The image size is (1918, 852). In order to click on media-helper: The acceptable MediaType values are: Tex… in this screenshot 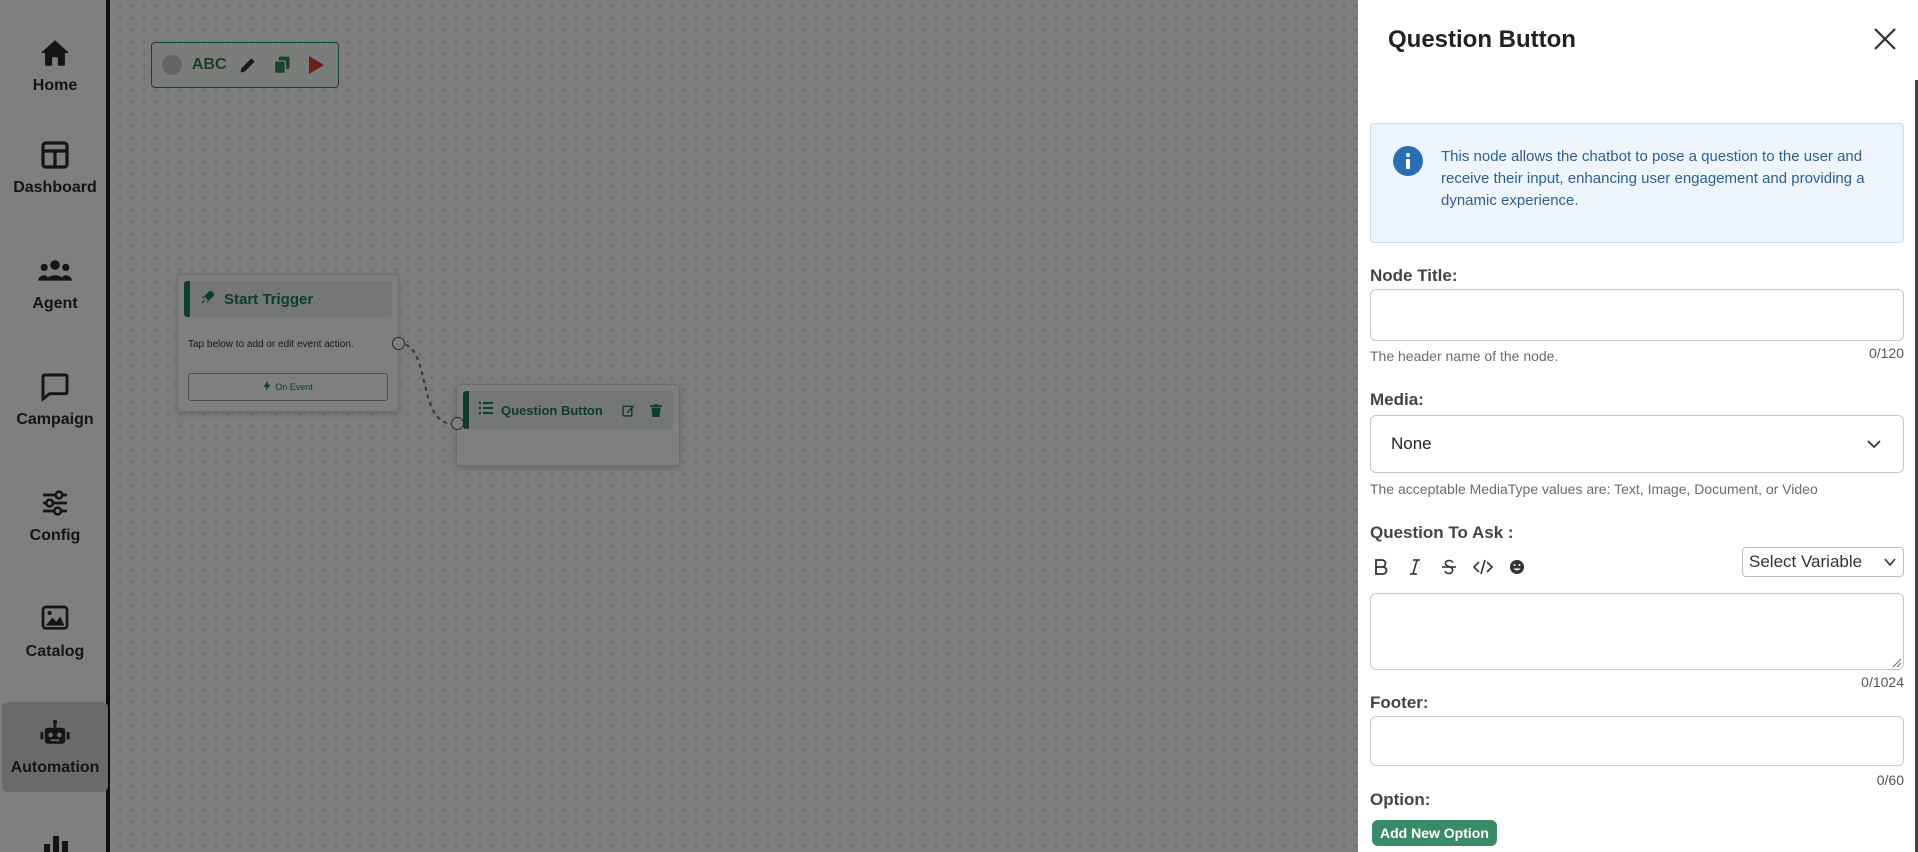, I will do `click(1594, 489)`.